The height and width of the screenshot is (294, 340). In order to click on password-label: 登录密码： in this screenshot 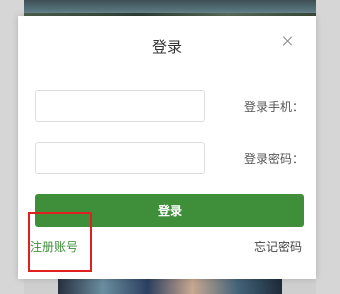, I will do `click(273, 159)`.